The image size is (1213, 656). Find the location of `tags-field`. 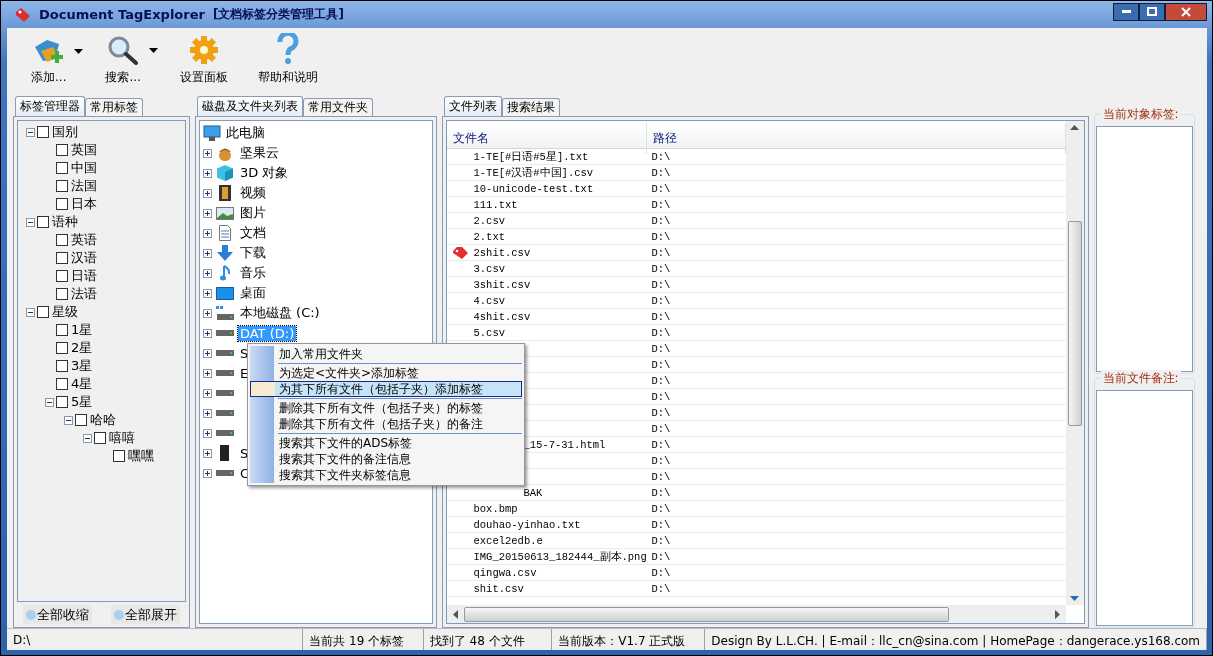

tags-field is located at coordinates (1144, 249).